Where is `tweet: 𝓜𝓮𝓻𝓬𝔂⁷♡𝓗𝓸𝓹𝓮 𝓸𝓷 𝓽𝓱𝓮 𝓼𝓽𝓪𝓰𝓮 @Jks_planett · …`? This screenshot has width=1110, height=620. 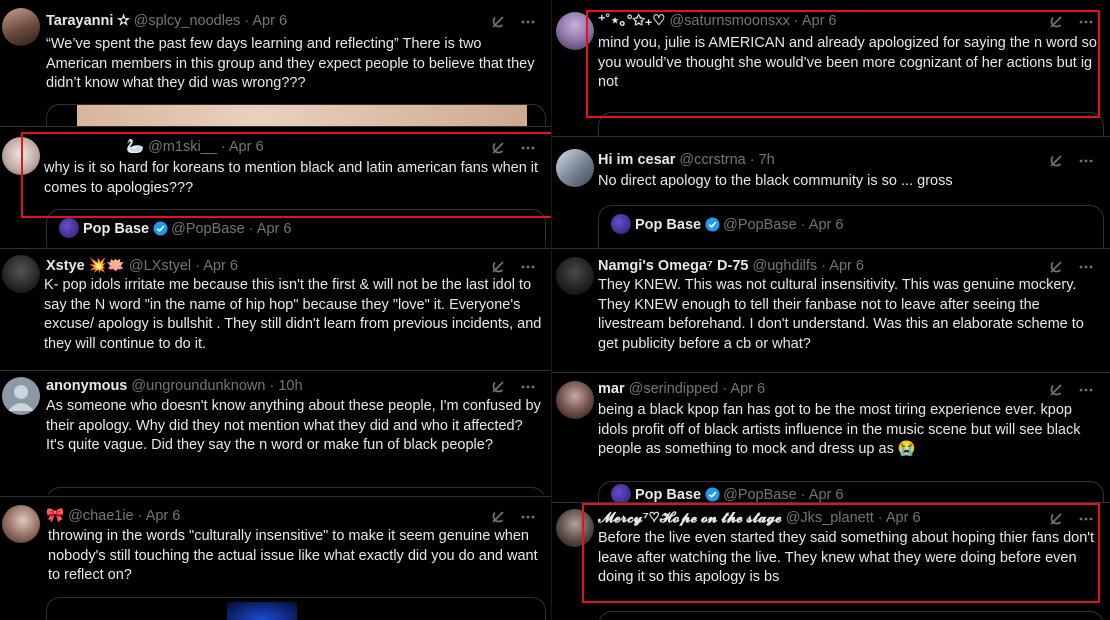 tweet: 𝓜𝓮𝓻𝓬𝔂⁷♡𝓗𝓸𝓹𝓮 𝓸𝓷 𝓽𝓱𝓮 𝓼𝓽𝓪𝓰𝓮 @Jks_planett · … is located at coordinates (831, 561).